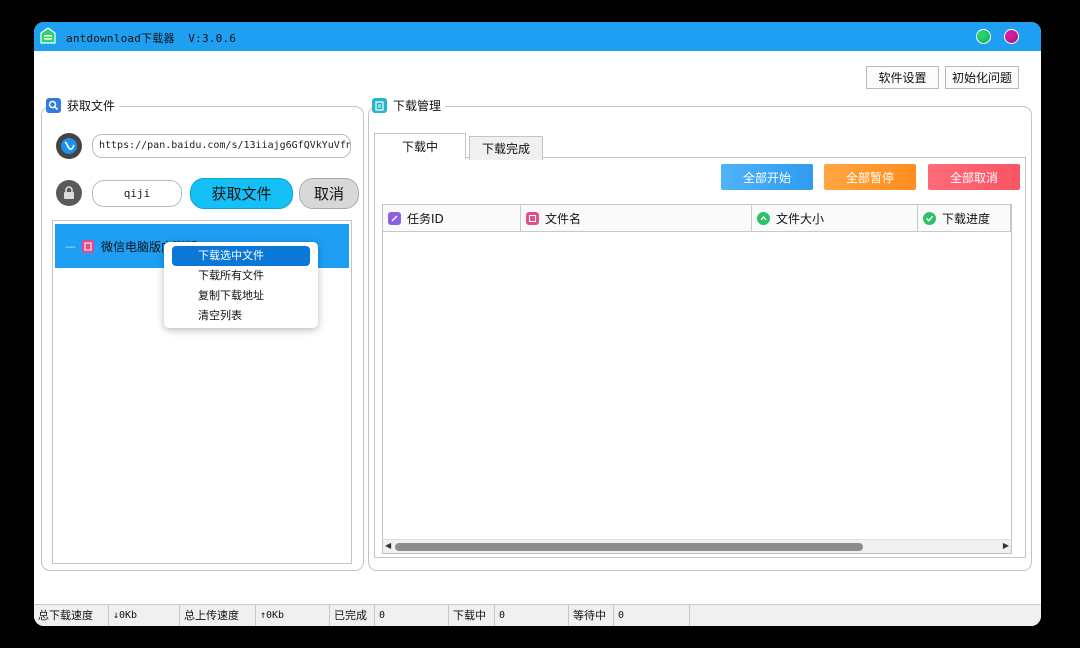 Image resolution: width=1080 pixels, height=648 pixels. I want to click on scroll-right-icon: ▶, so click(1006, 545).